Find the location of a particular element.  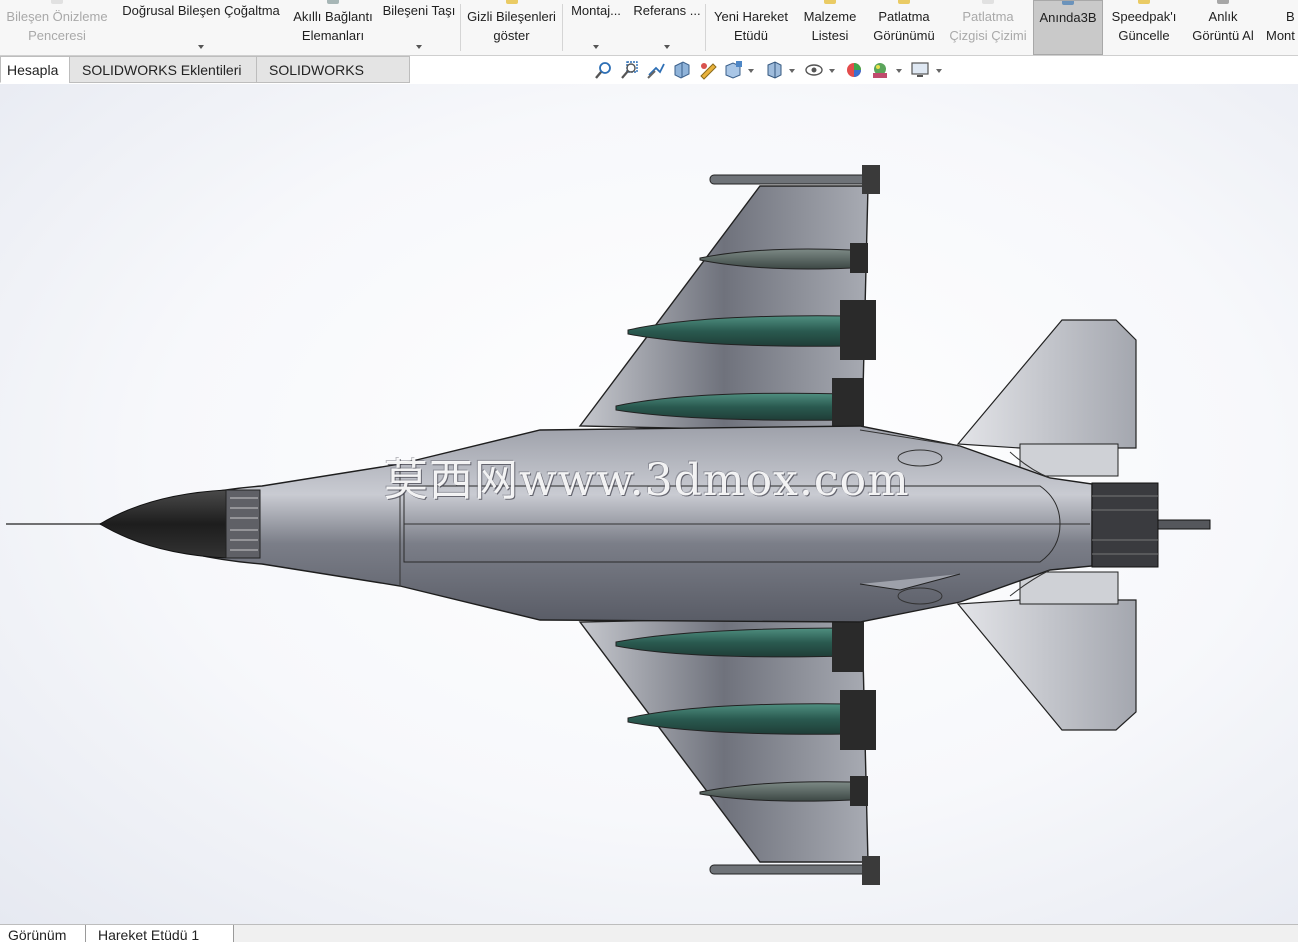

button-label: Elemanları is located at coordinates (333, 35).